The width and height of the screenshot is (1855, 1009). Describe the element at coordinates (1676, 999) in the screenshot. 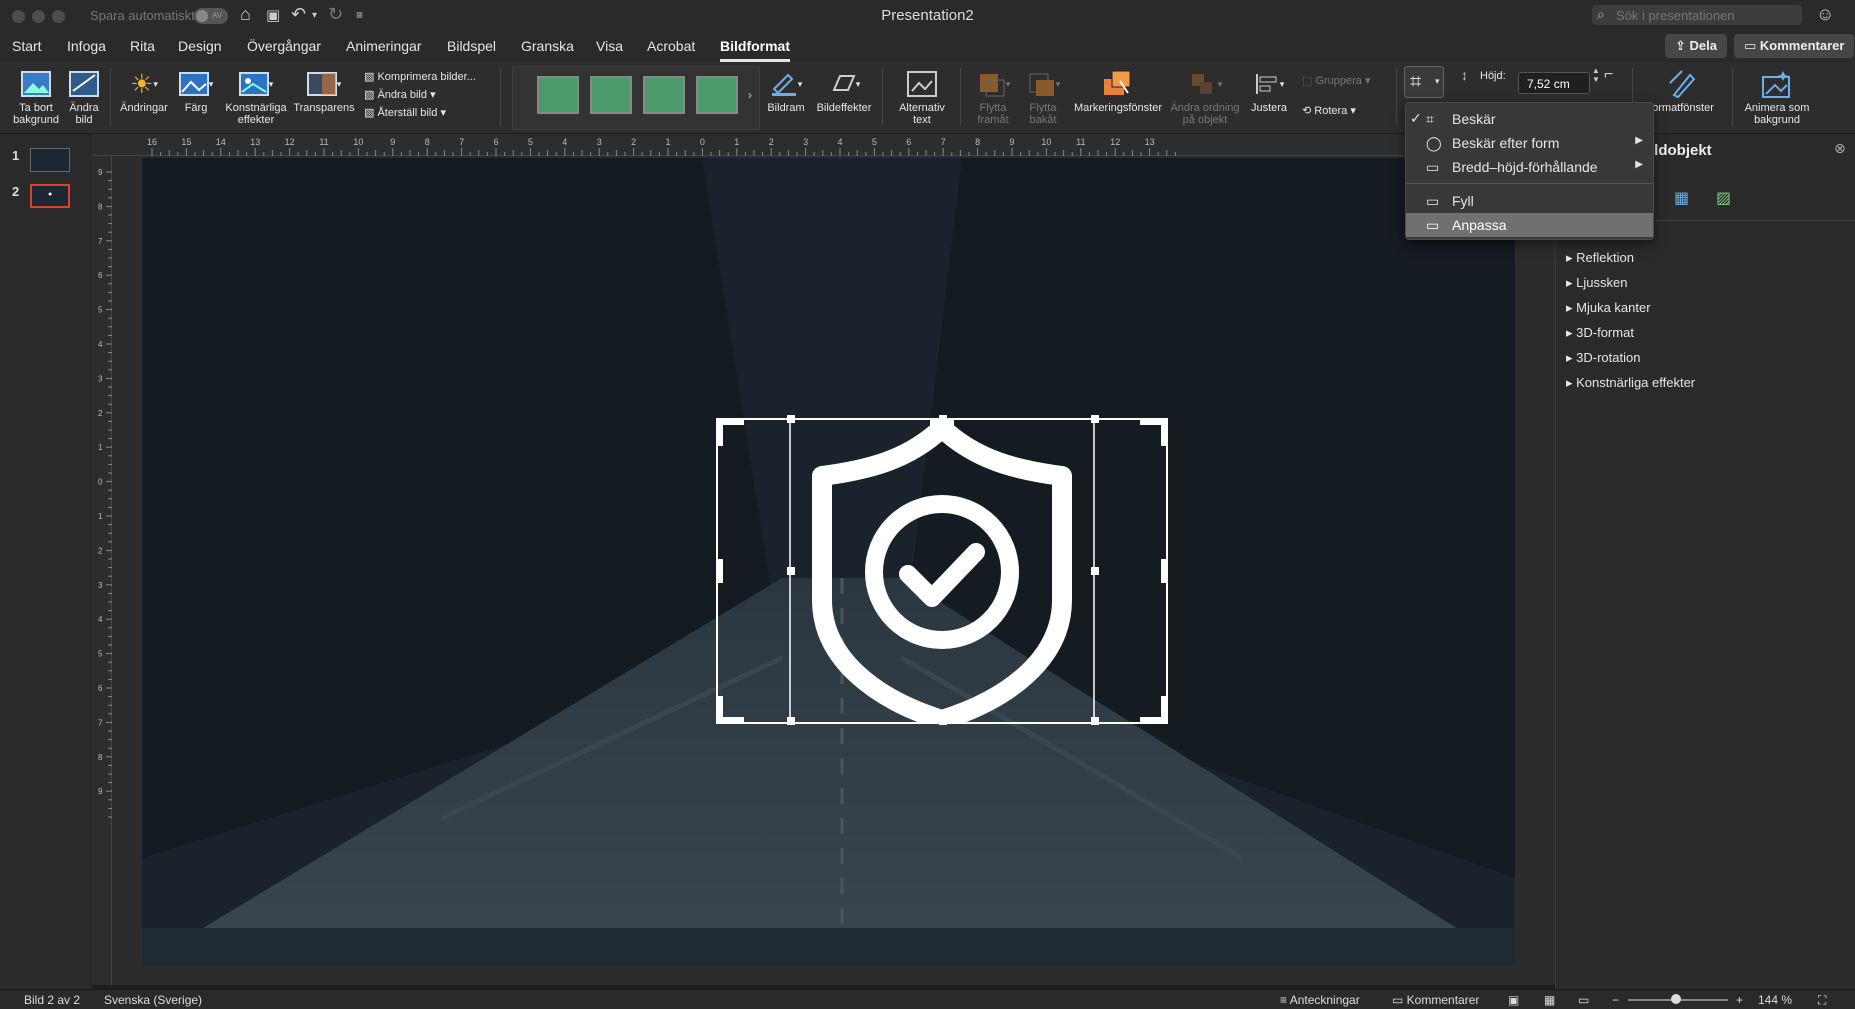

I see `zoom-slider-knob` at that location.